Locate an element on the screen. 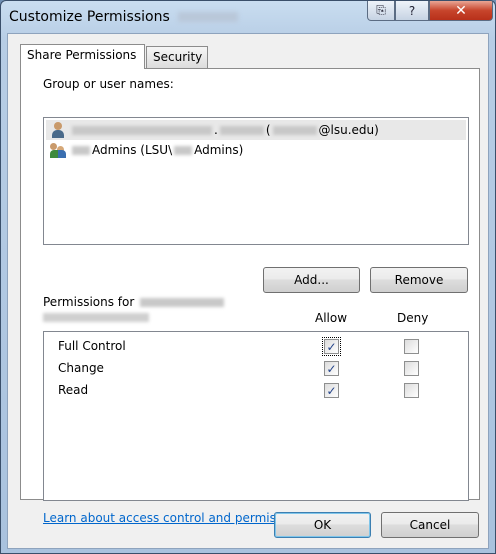  allow-change-checkbox: ✓ is located at coordinates (331, 368).